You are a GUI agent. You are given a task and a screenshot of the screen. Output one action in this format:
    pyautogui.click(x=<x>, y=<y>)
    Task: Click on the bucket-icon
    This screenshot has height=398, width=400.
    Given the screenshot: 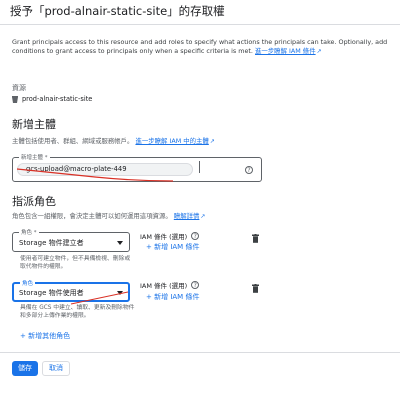 What is the action you would take?
    pyautogui.click(x=15, y=99)
    